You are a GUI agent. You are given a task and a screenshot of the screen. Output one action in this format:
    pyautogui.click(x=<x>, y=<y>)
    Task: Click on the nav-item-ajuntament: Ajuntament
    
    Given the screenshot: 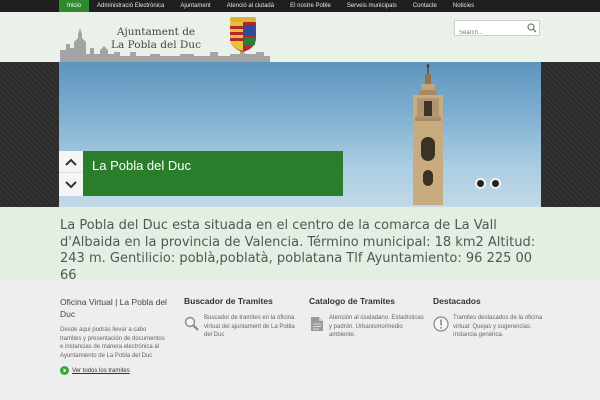 What is the action you would take?
    pyautogui.click(x=195, y=6)
    